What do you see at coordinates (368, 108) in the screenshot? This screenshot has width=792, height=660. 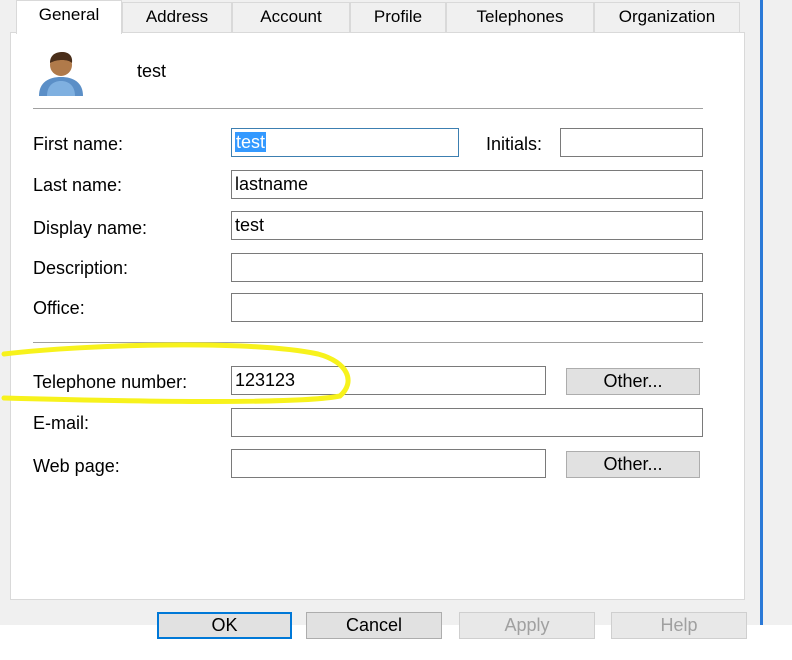 I see `header-separator` at bounding box center [368, 108].